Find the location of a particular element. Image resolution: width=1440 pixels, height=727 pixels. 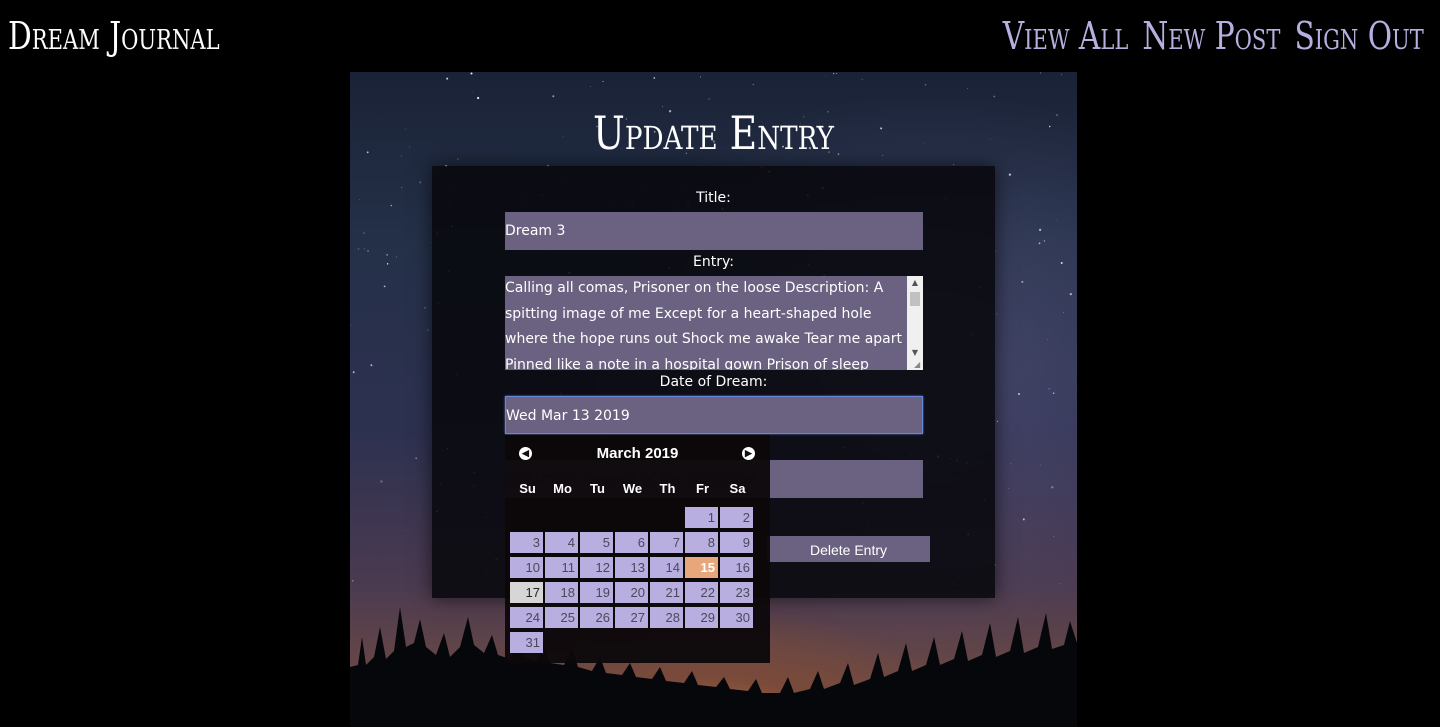

datepicker-day: 14 is located at coordinates (666, 567).